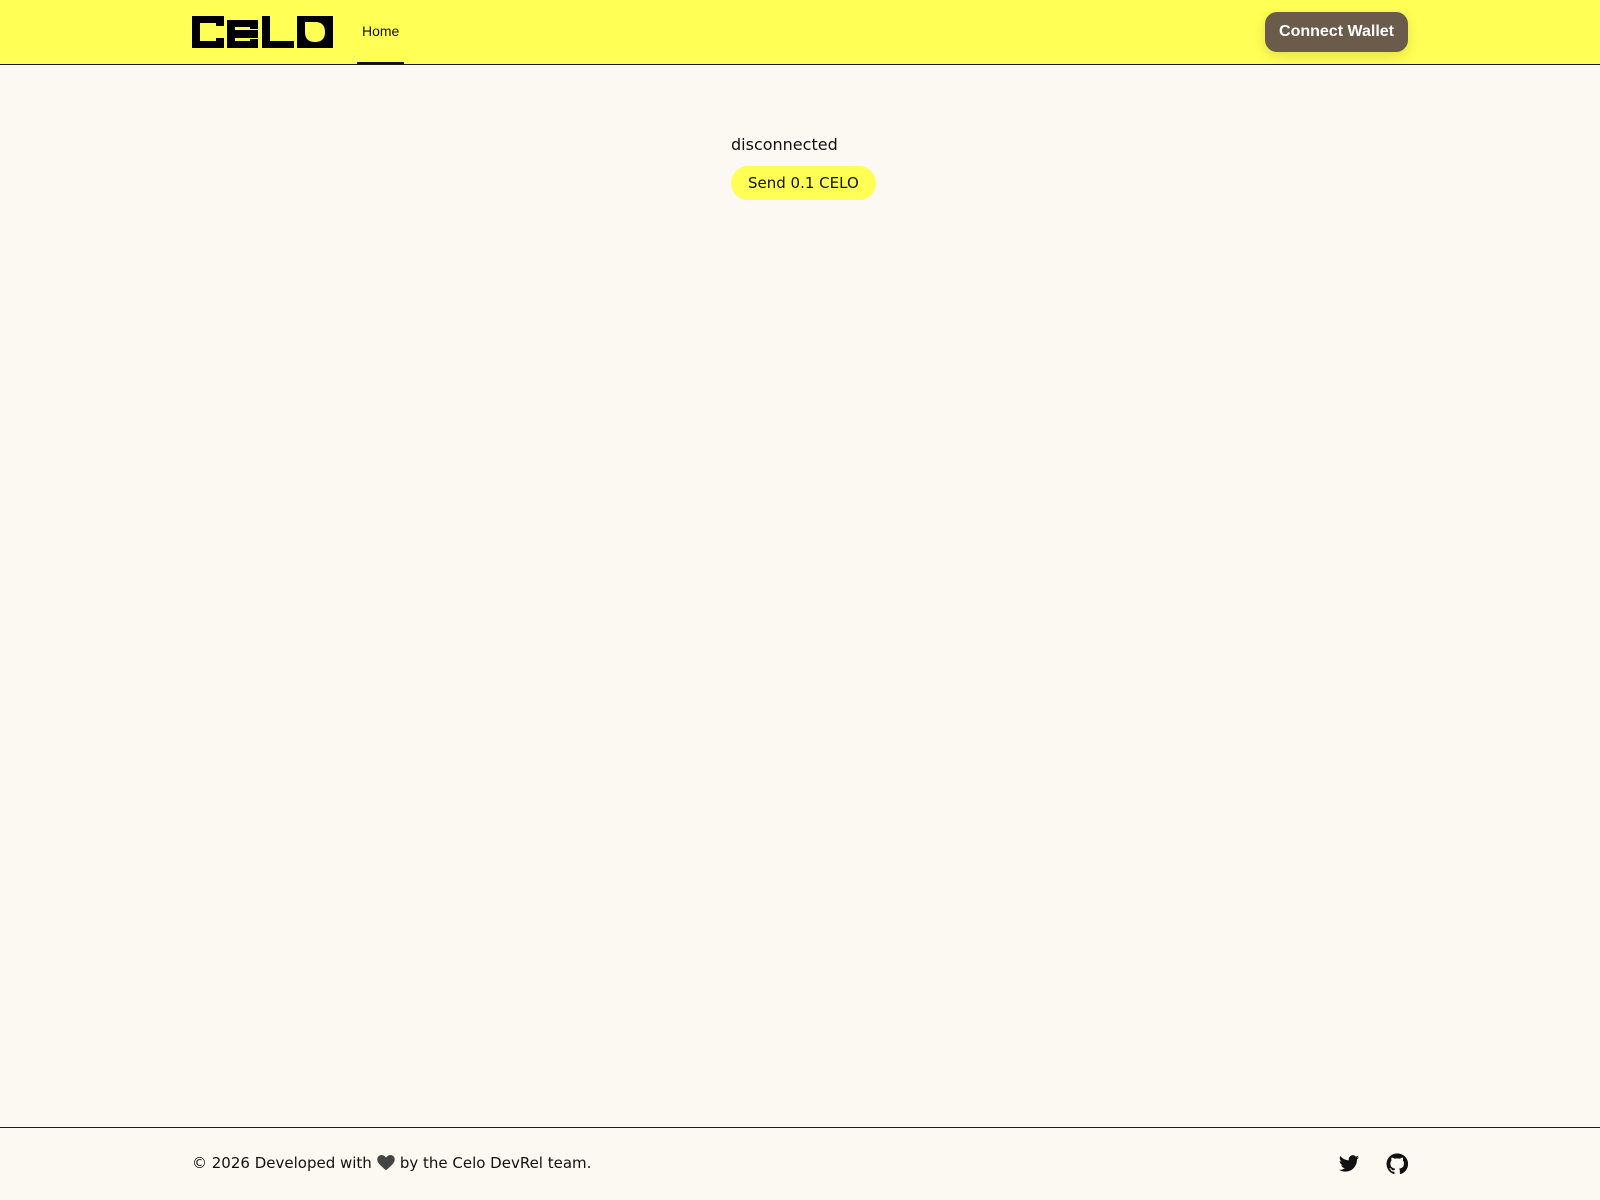  I want to click on connection-status: disconnected, so click(784, 144).